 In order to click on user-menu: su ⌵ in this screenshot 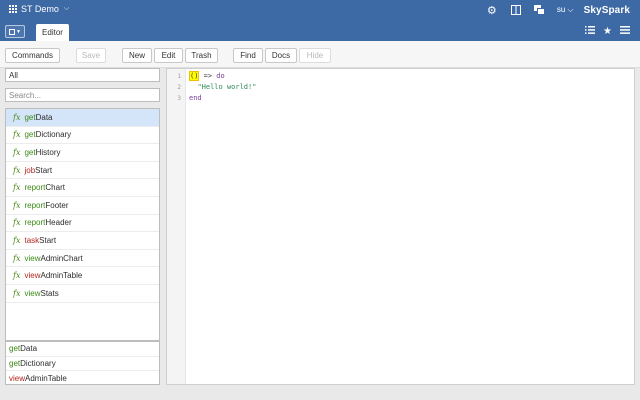, I will do `click(565, 10)`.